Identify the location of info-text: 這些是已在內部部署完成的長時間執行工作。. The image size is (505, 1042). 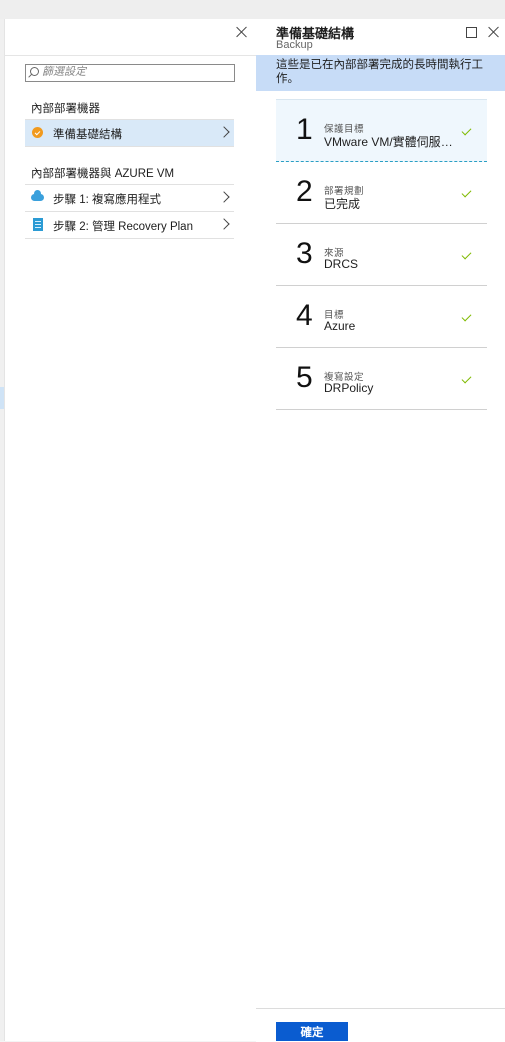
(379, 72).